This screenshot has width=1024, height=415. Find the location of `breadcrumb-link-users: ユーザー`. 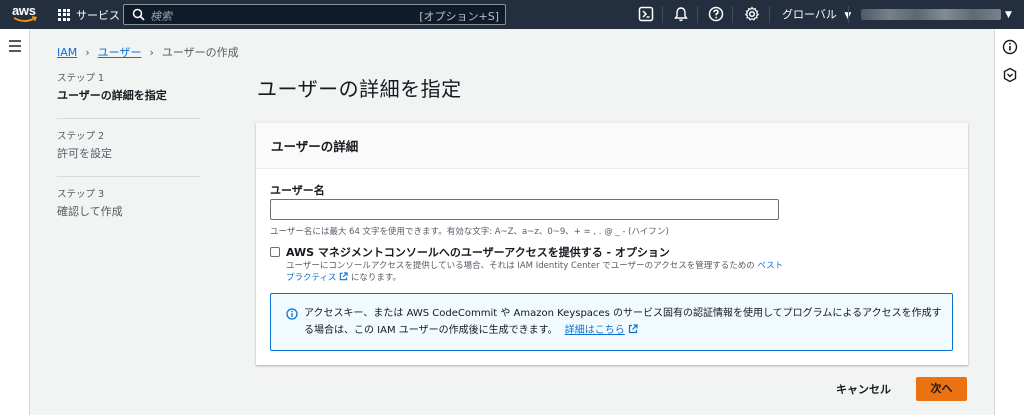

breadcrumb-link-users: ユーザー is located at coordinates (120, 52).